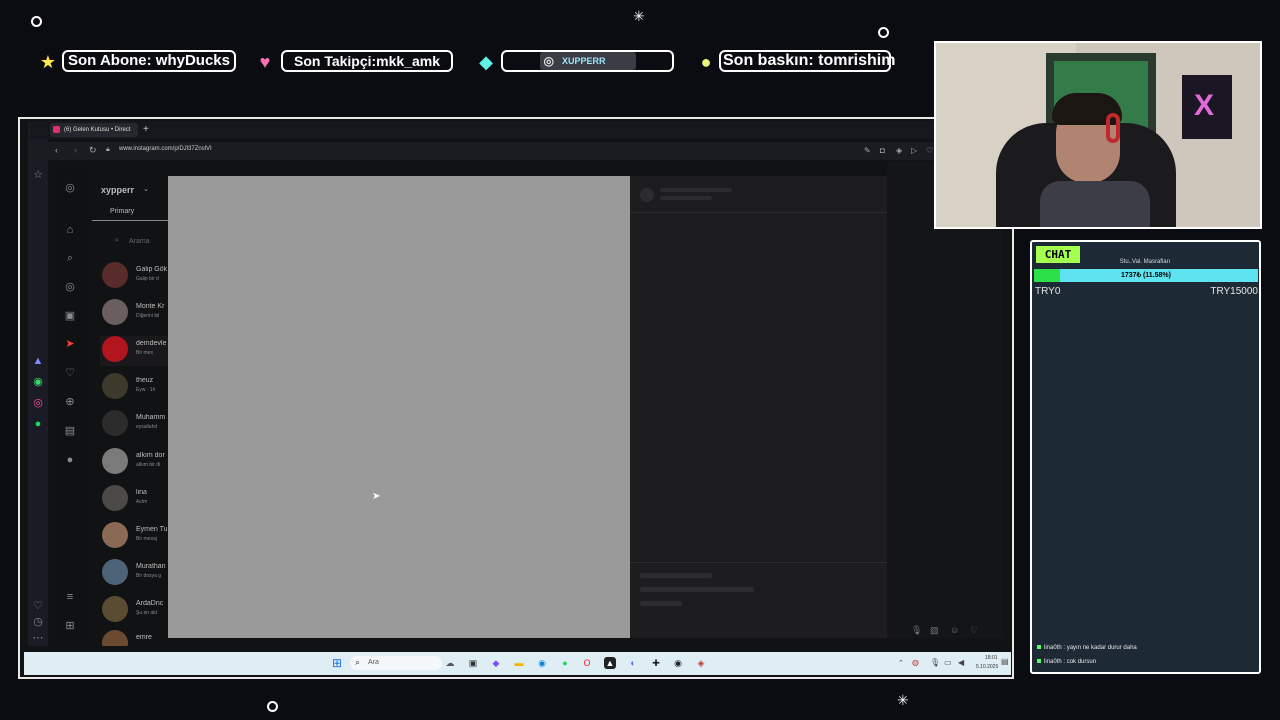 The height and width of the screenshot is (720, 1280). What do you see at coordinates (701, 663) in the screenshot?
I see `app-icon: ◈` at bounding box center [701, 663].